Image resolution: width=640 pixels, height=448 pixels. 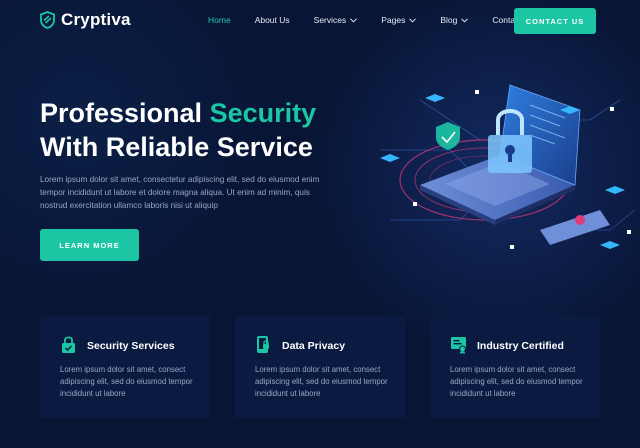 I want to click on shield-logo-icon, so click(x=47, y=20).